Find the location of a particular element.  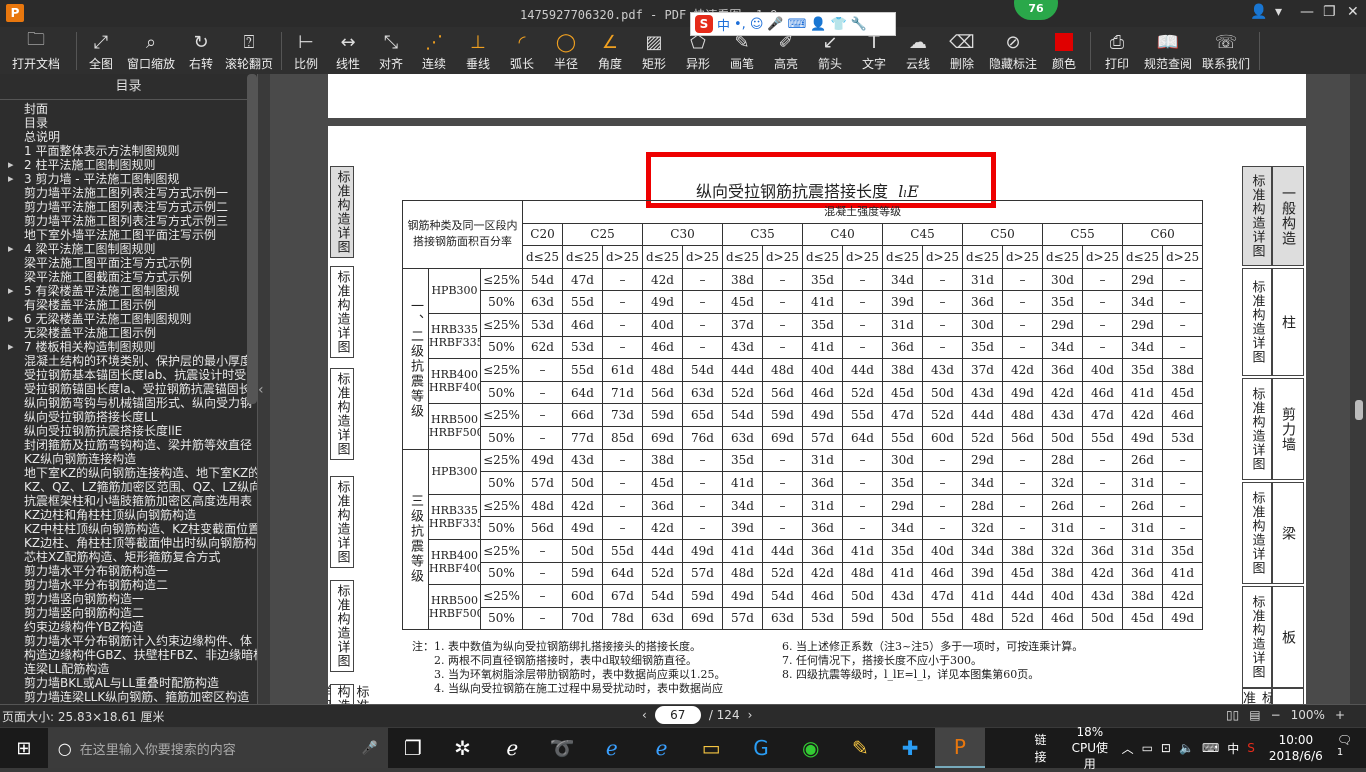

toc-item: 梁平法施工图平面注写方式示例 is located at coordinates (128, 263).